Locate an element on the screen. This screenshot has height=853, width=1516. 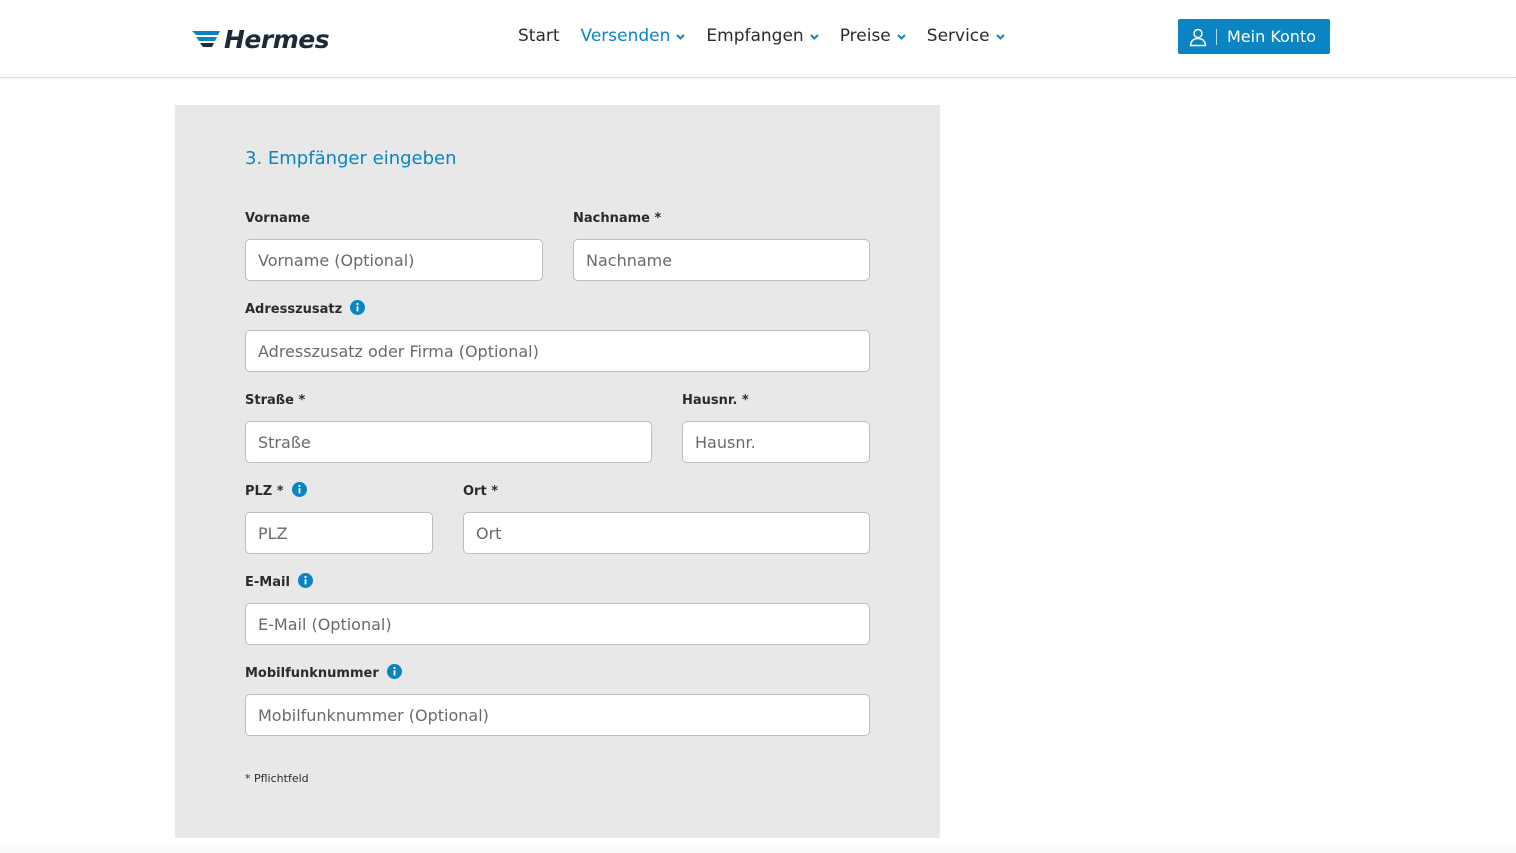
nachname-input is located at coordinates (721, 260).